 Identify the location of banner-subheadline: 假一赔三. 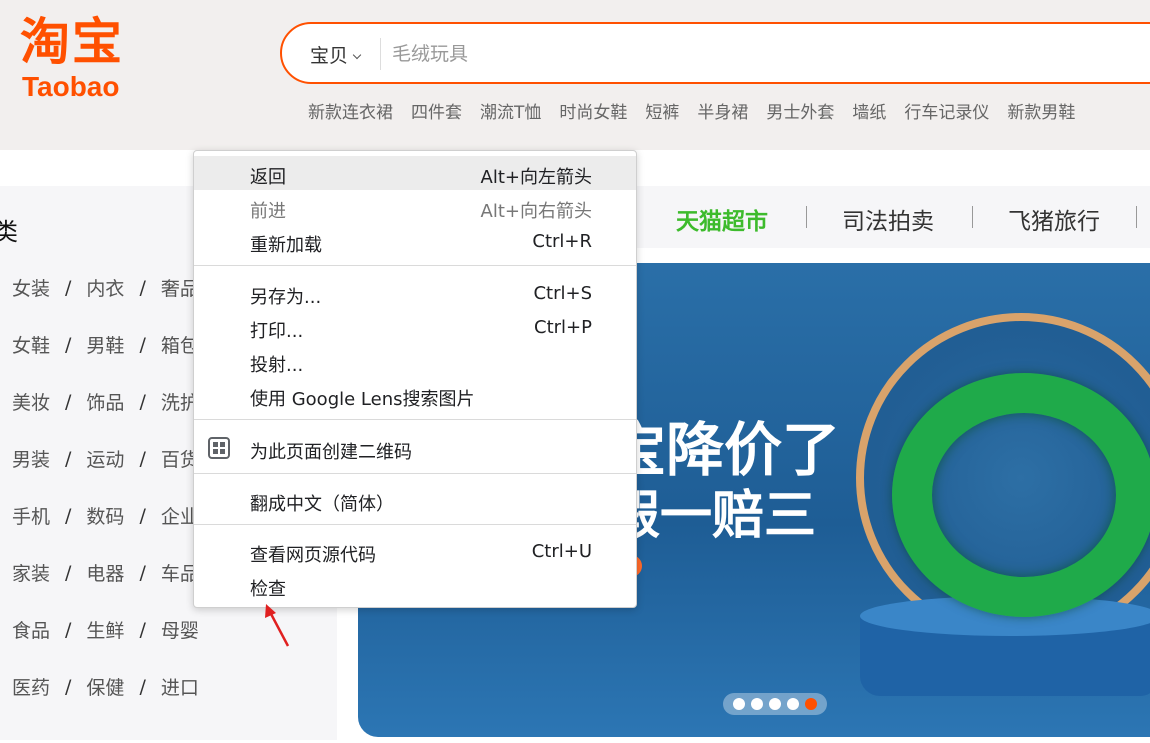
(712, 516).